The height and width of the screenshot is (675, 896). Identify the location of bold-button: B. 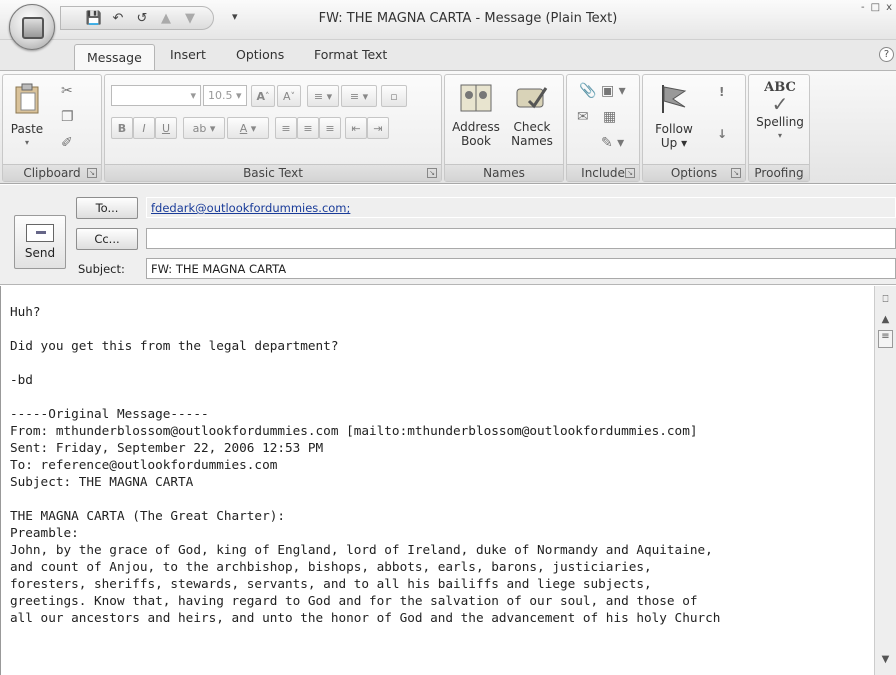
(122, 128).